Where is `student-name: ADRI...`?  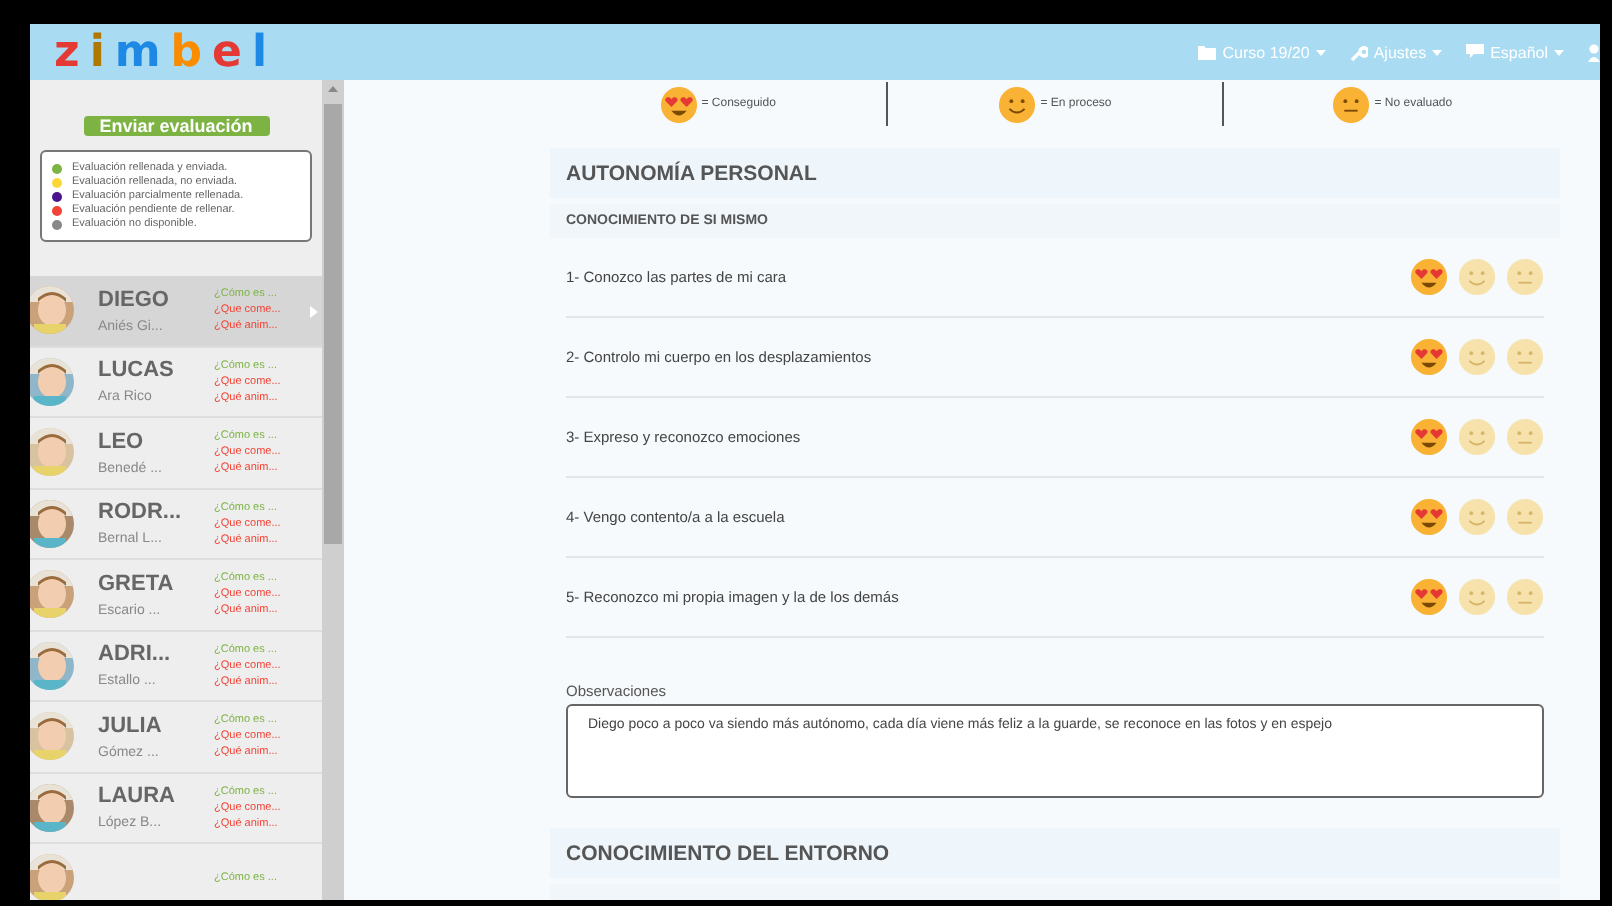 student-name: ADRI... is located at coordinates (135, 654).